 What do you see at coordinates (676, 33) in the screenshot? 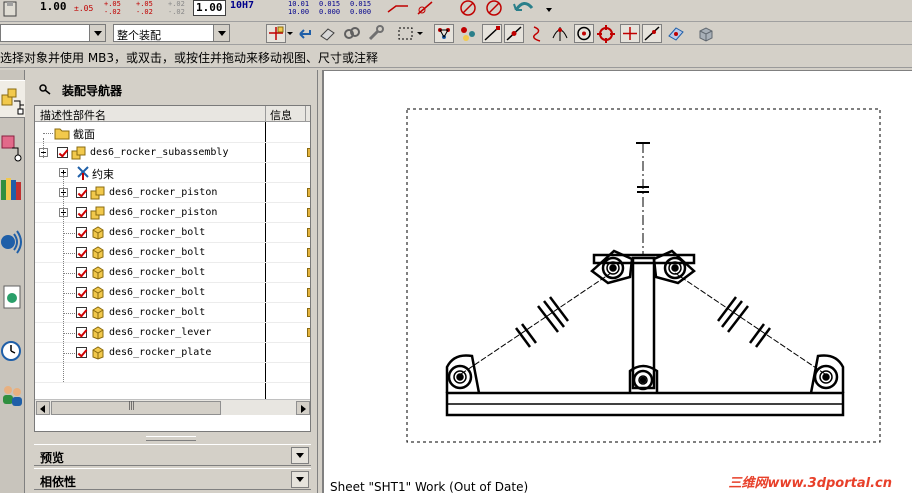
I see `snap-point-on-surface-icon` at bounding box center [676, 33].